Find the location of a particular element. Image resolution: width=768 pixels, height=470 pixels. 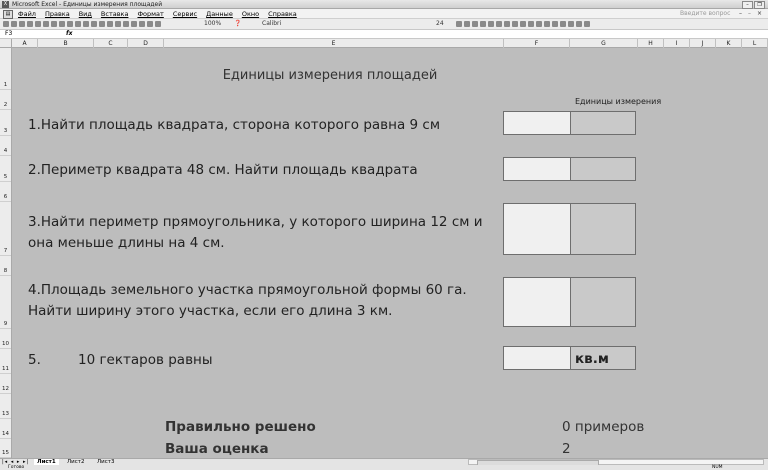

status-mode: NUM is located at coordinates (717, 467).